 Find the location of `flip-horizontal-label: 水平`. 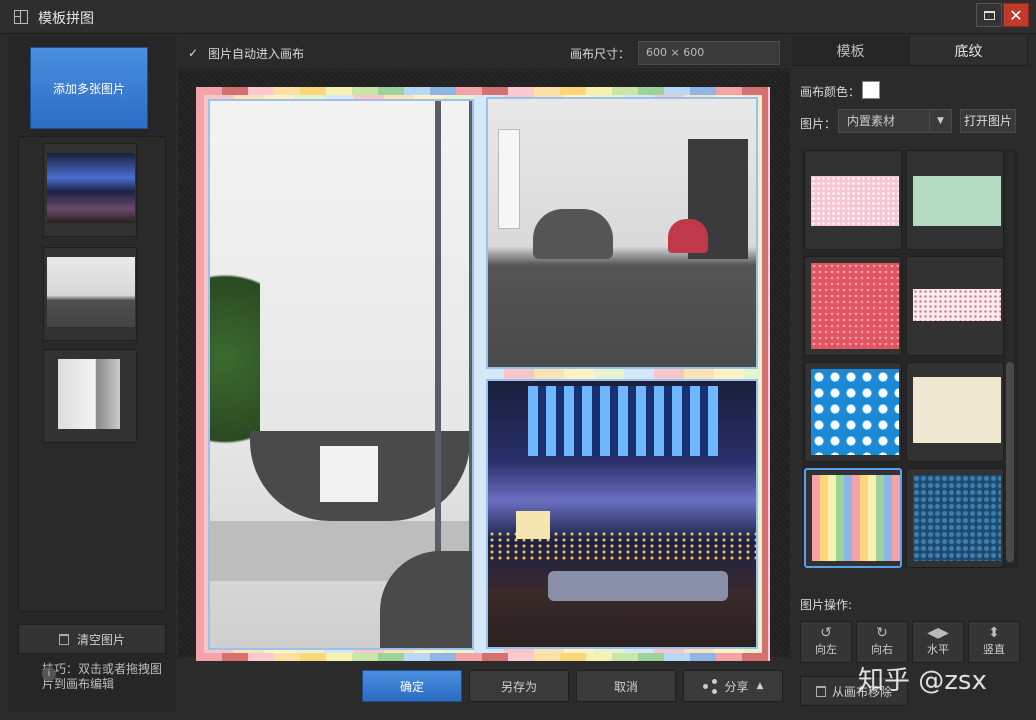

flip-horizontal-label: 水平 is located at coordinates (938, 649).